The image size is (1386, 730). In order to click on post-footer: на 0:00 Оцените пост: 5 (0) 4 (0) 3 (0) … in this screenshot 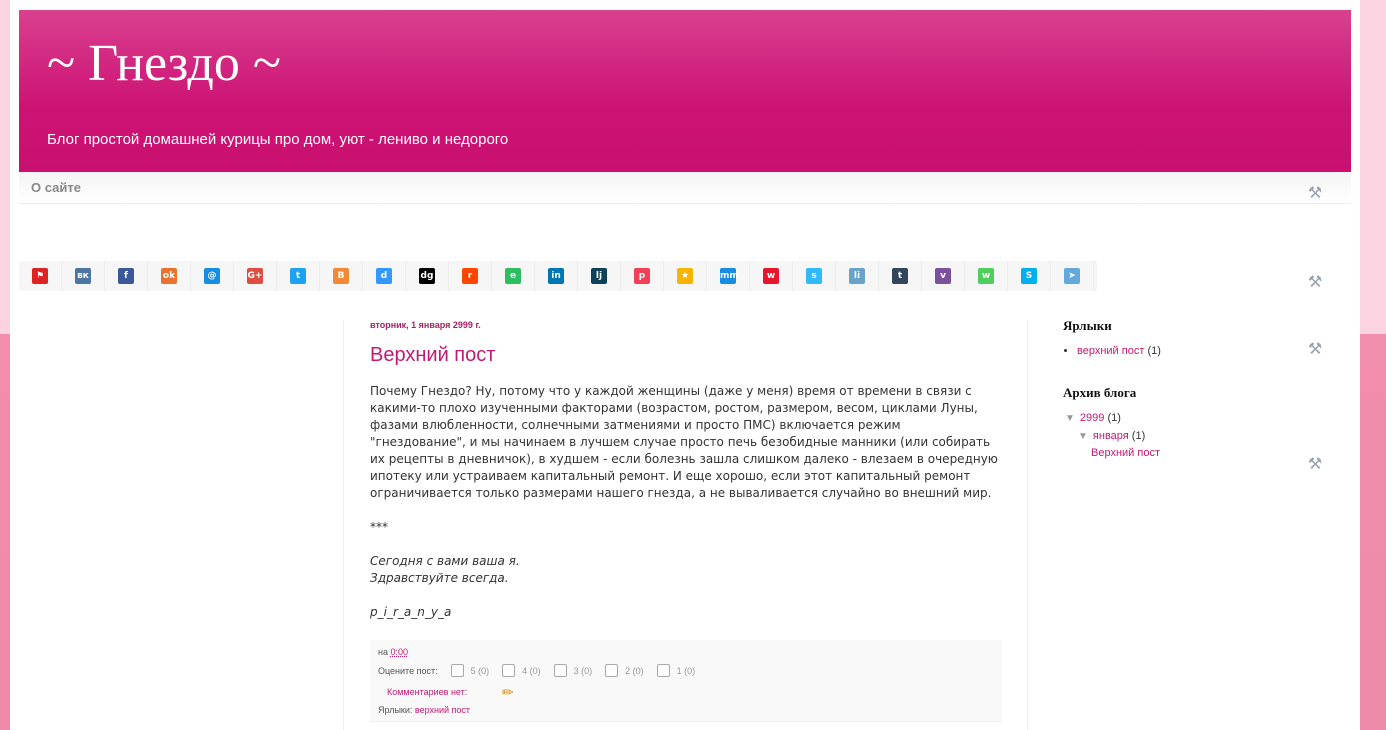, I will do `click(686, 681)`.